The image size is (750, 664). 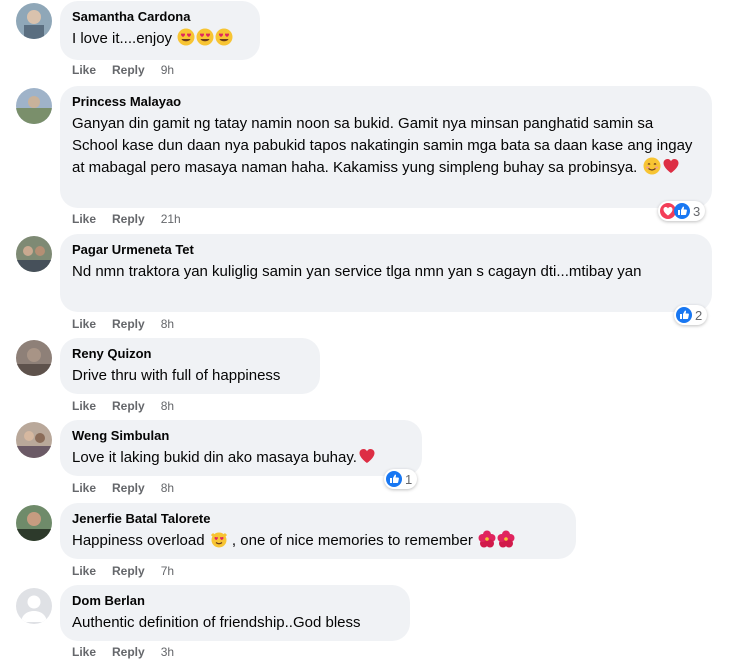 I want to click on reaction-summary: 3, so click(x=682, y=211).